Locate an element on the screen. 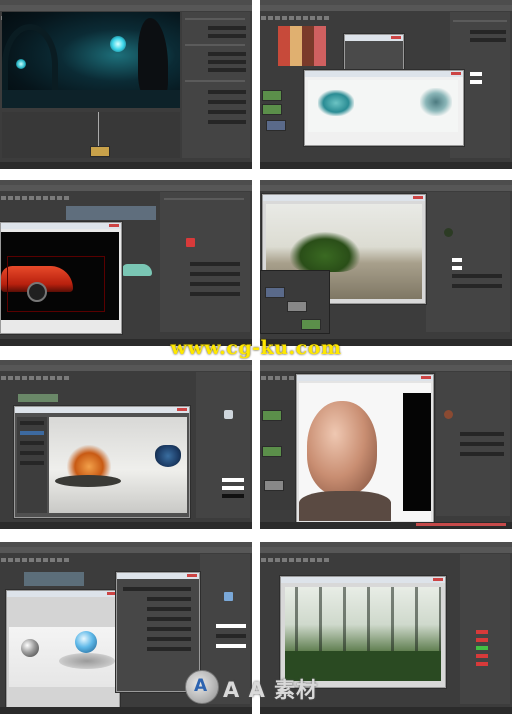  black-backdrop is located at coordinates (417, 452).